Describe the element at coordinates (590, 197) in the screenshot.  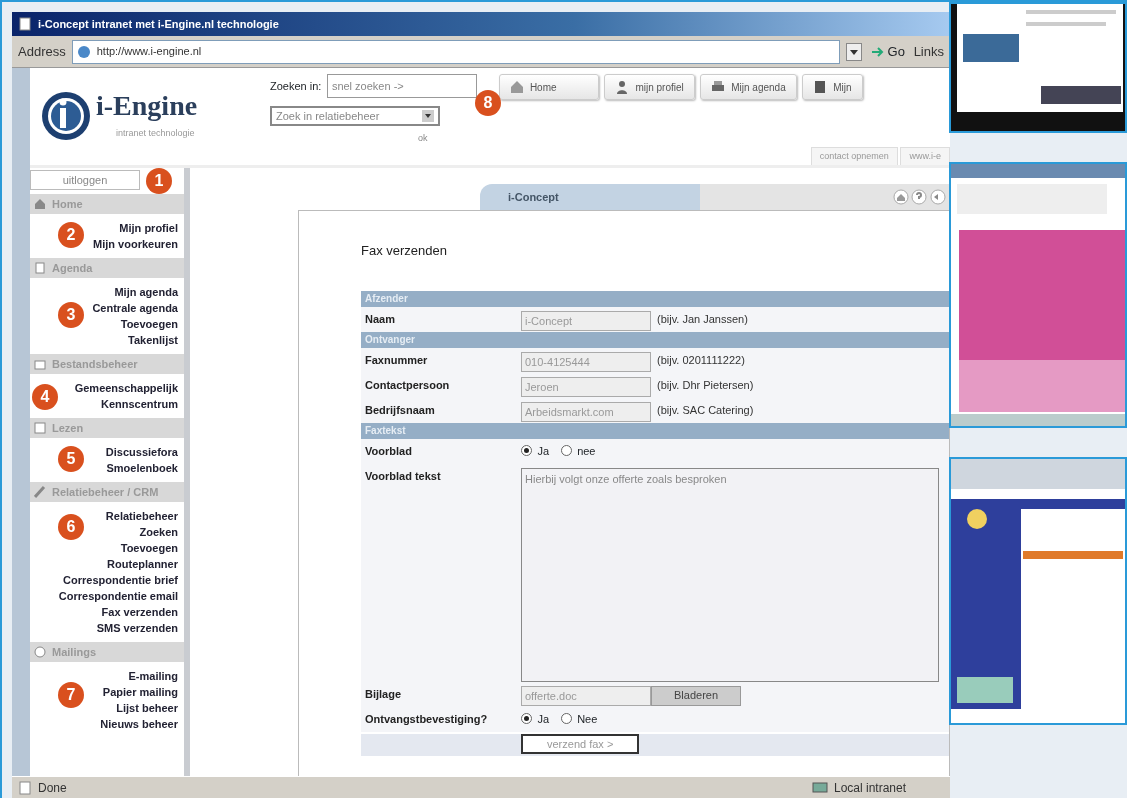
I see `content-tab: i-Concept` at that location.